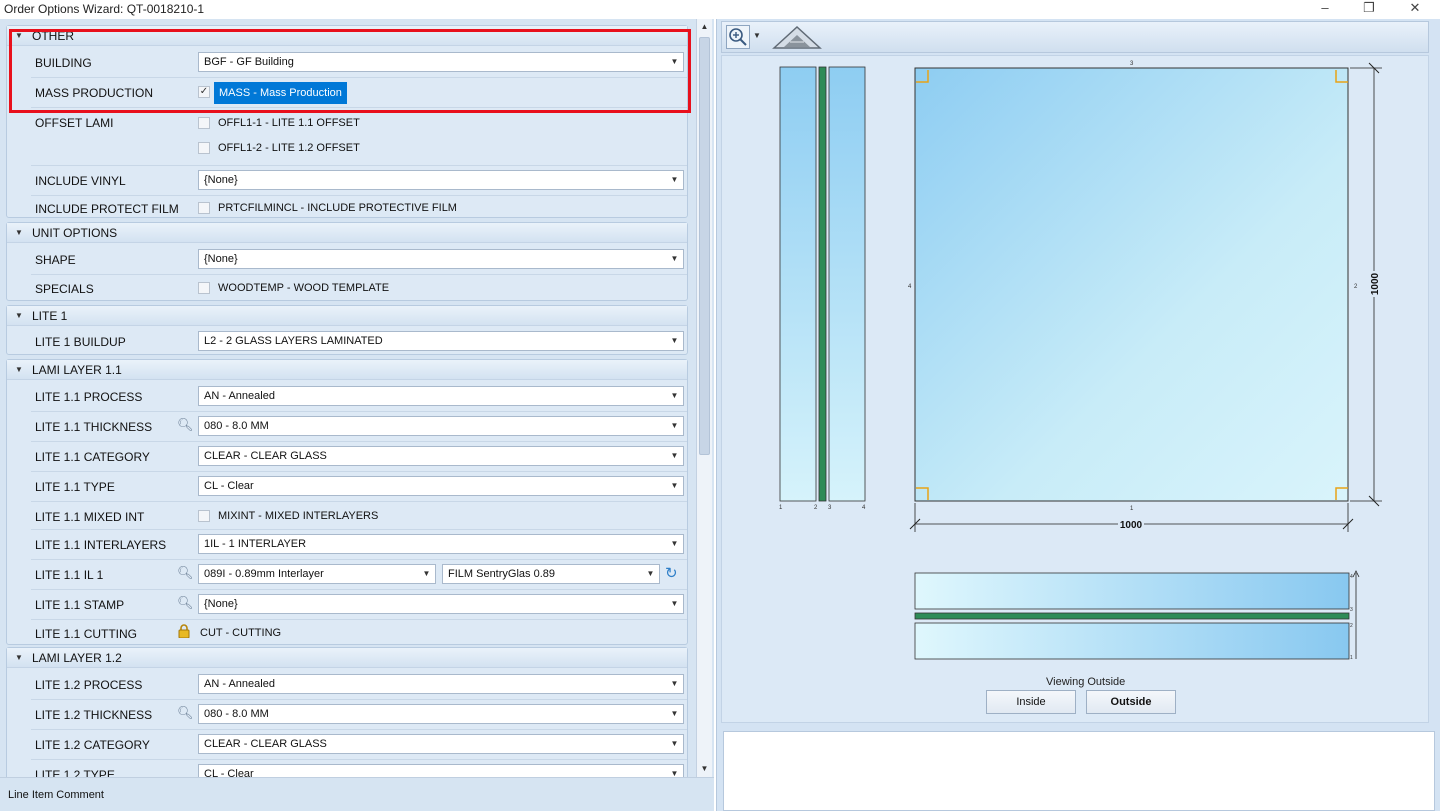 This screenshot has width=1440, height=811. What do you see at coordinates (1031, 702) in the screenshot?
I see `inside-button: Inside` at bounding box center [1031, 702].